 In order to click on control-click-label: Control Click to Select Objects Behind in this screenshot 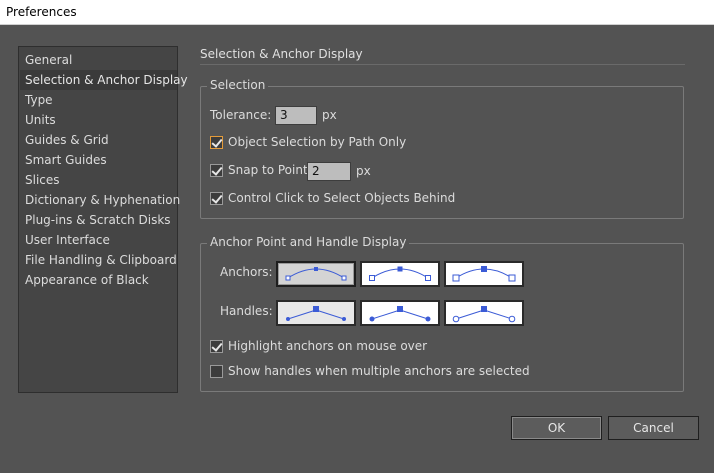, I will do `click(341, 198)`.